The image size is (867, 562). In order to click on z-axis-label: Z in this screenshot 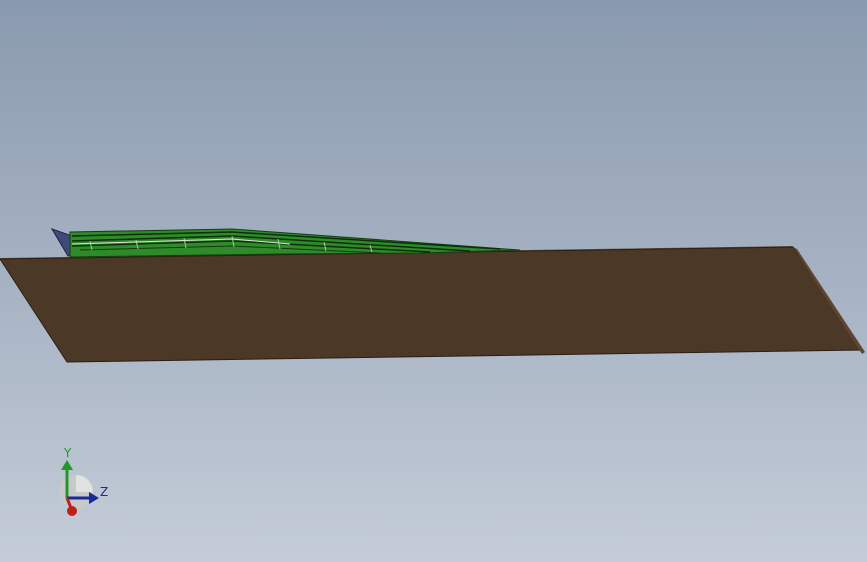, I will do `click(104, 492)`.